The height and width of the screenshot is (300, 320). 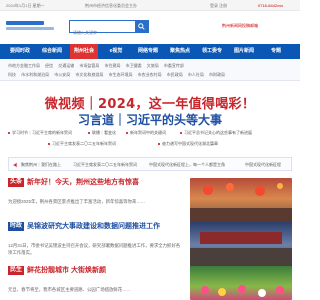 I want to click on nav-item-special: 专题, so click(x=276, y=51).